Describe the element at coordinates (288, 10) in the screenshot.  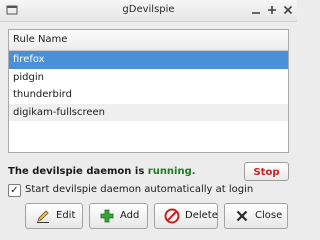
I see `close-icon` at that location.